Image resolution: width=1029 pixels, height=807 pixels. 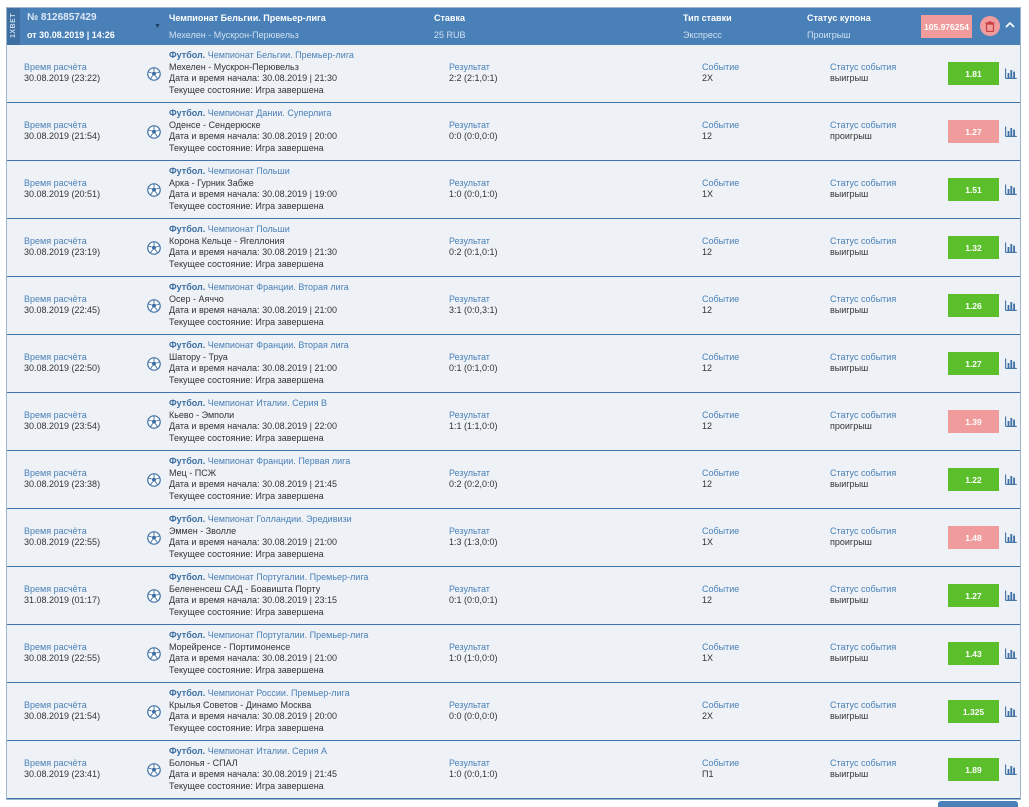 What do you see at coordinates (196, 298) in the screenshot?
I see `match-teams: Осер - Аяччо` at bounding box center [196, 298].